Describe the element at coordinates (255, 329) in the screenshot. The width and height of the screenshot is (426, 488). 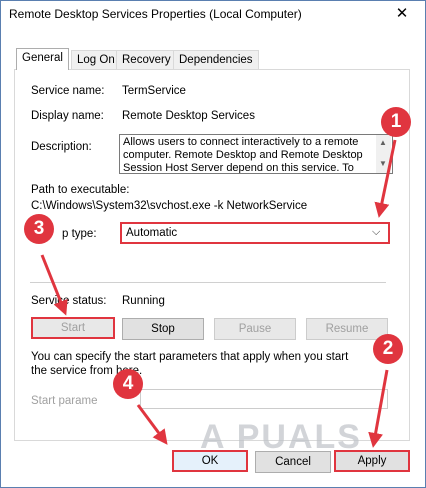
I see `pause-button: Pause` at that location.